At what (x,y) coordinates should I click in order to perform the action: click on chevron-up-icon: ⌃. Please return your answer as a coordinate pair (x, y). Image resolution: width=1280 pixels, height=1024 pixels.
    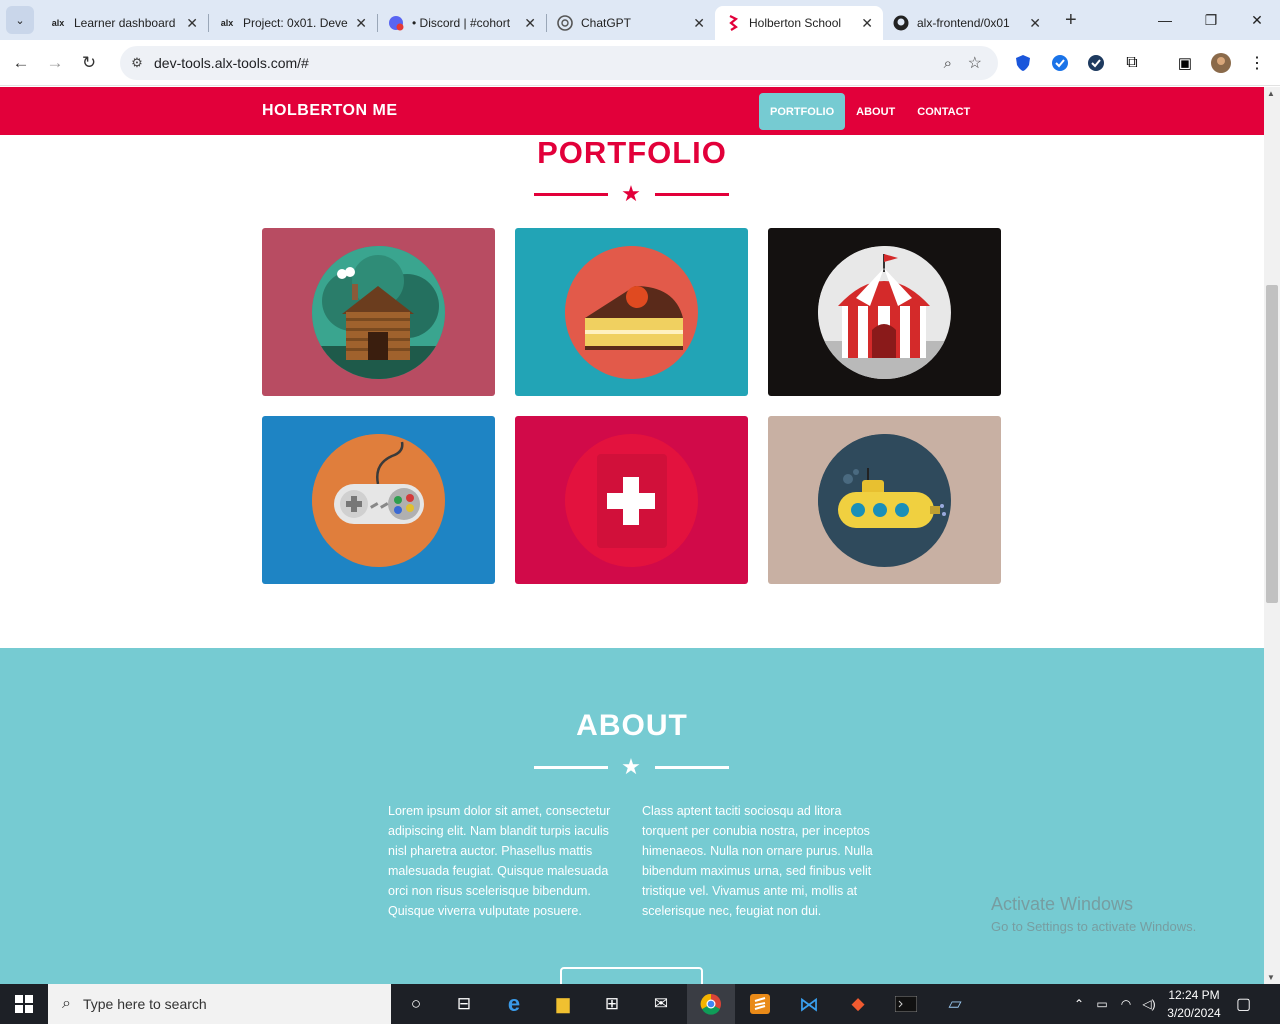
    Looking at the image, I should click on (1079, 1004).